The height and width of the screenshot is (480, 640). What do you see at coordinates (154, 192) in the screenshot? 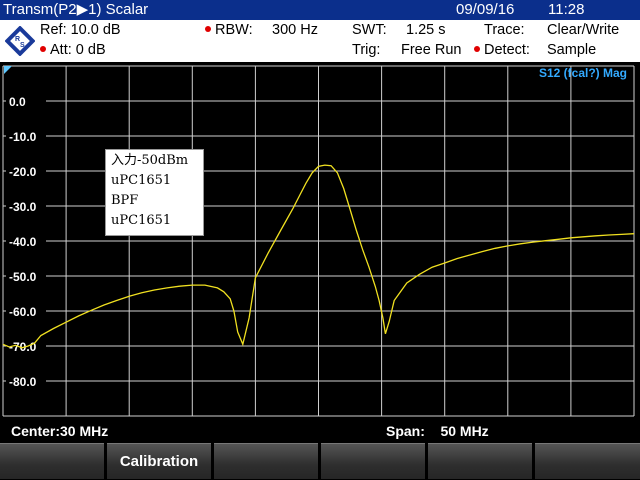
I see `annotation-box: 入力-50dBm uPC1651 BPF uPC1651` at bounding box center [154, 192].